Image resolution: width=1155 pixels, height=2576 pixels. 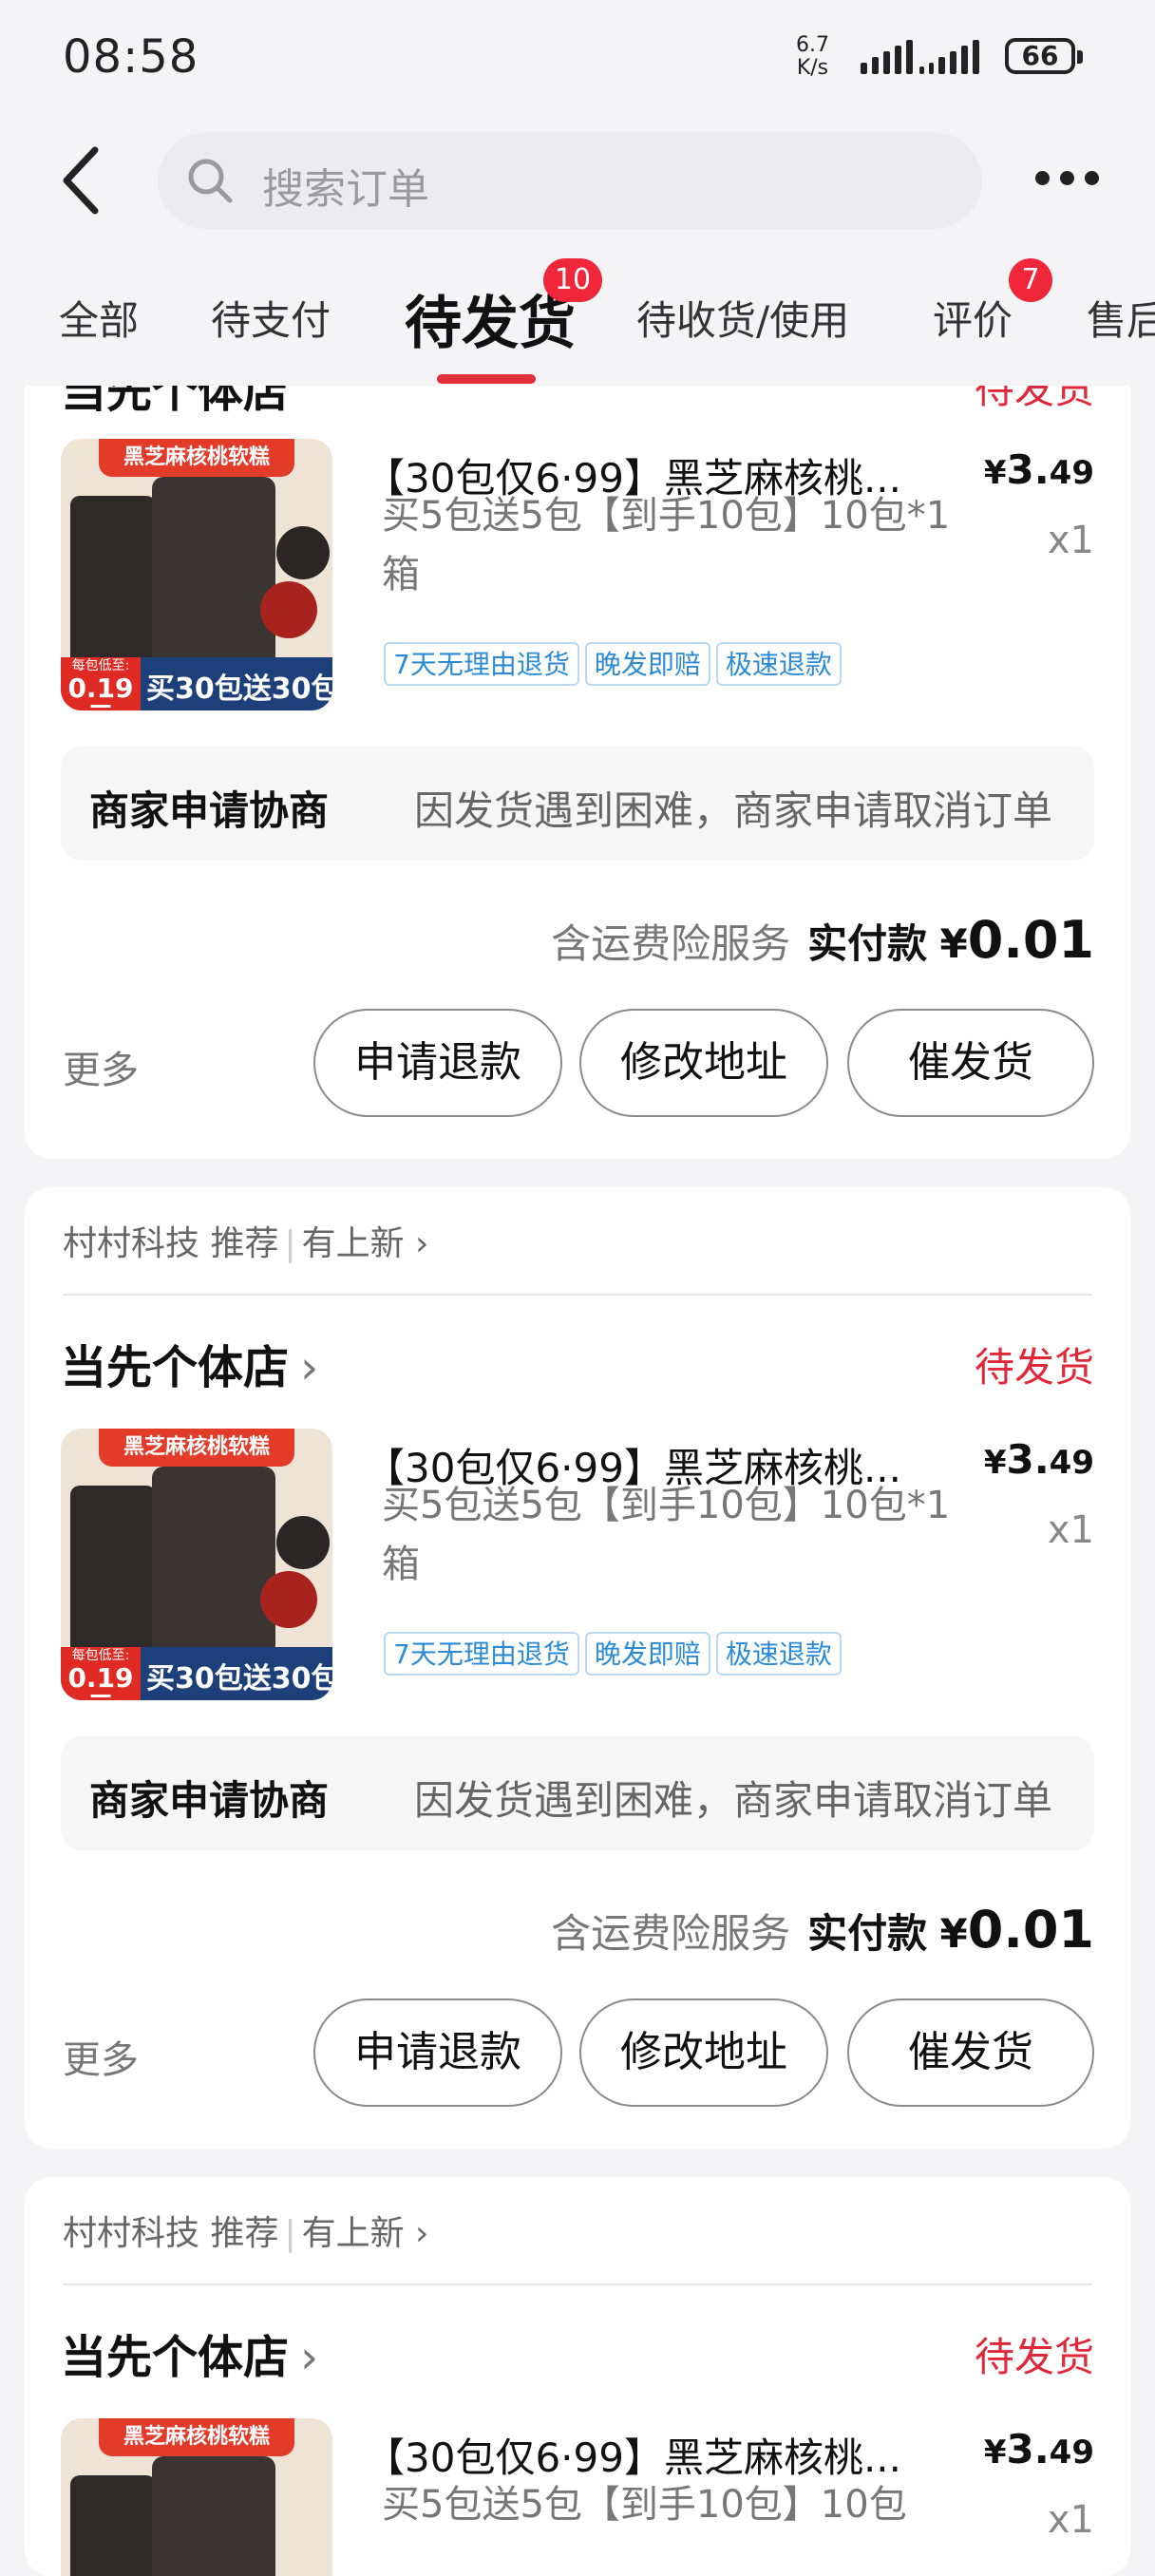 What do you see at coordinates (1044, 56) in the screenshot?
I see `battery-icon: 66` at bounding box center [1044, 56].